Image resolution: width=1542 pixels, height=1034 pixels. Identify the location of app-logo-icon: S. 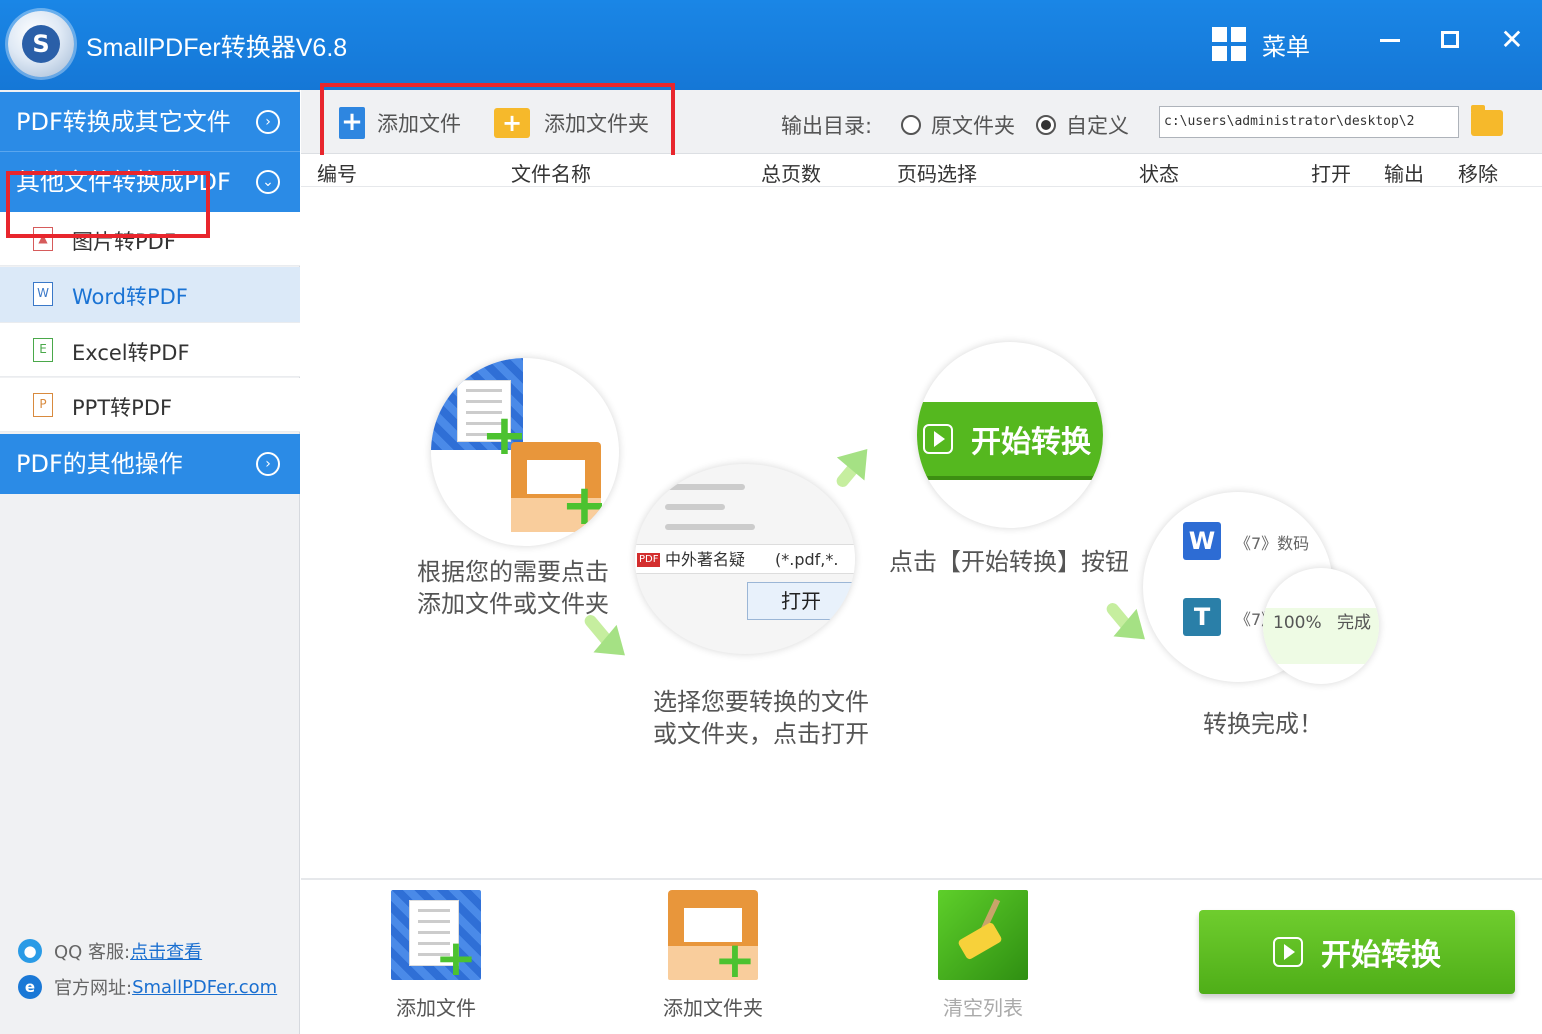
(41, 44).